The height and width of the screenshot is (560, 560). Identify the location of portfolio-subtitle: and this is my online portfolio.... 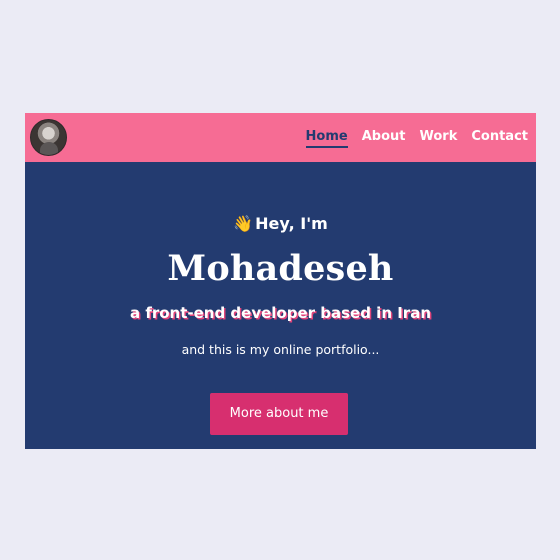
(280, 349).